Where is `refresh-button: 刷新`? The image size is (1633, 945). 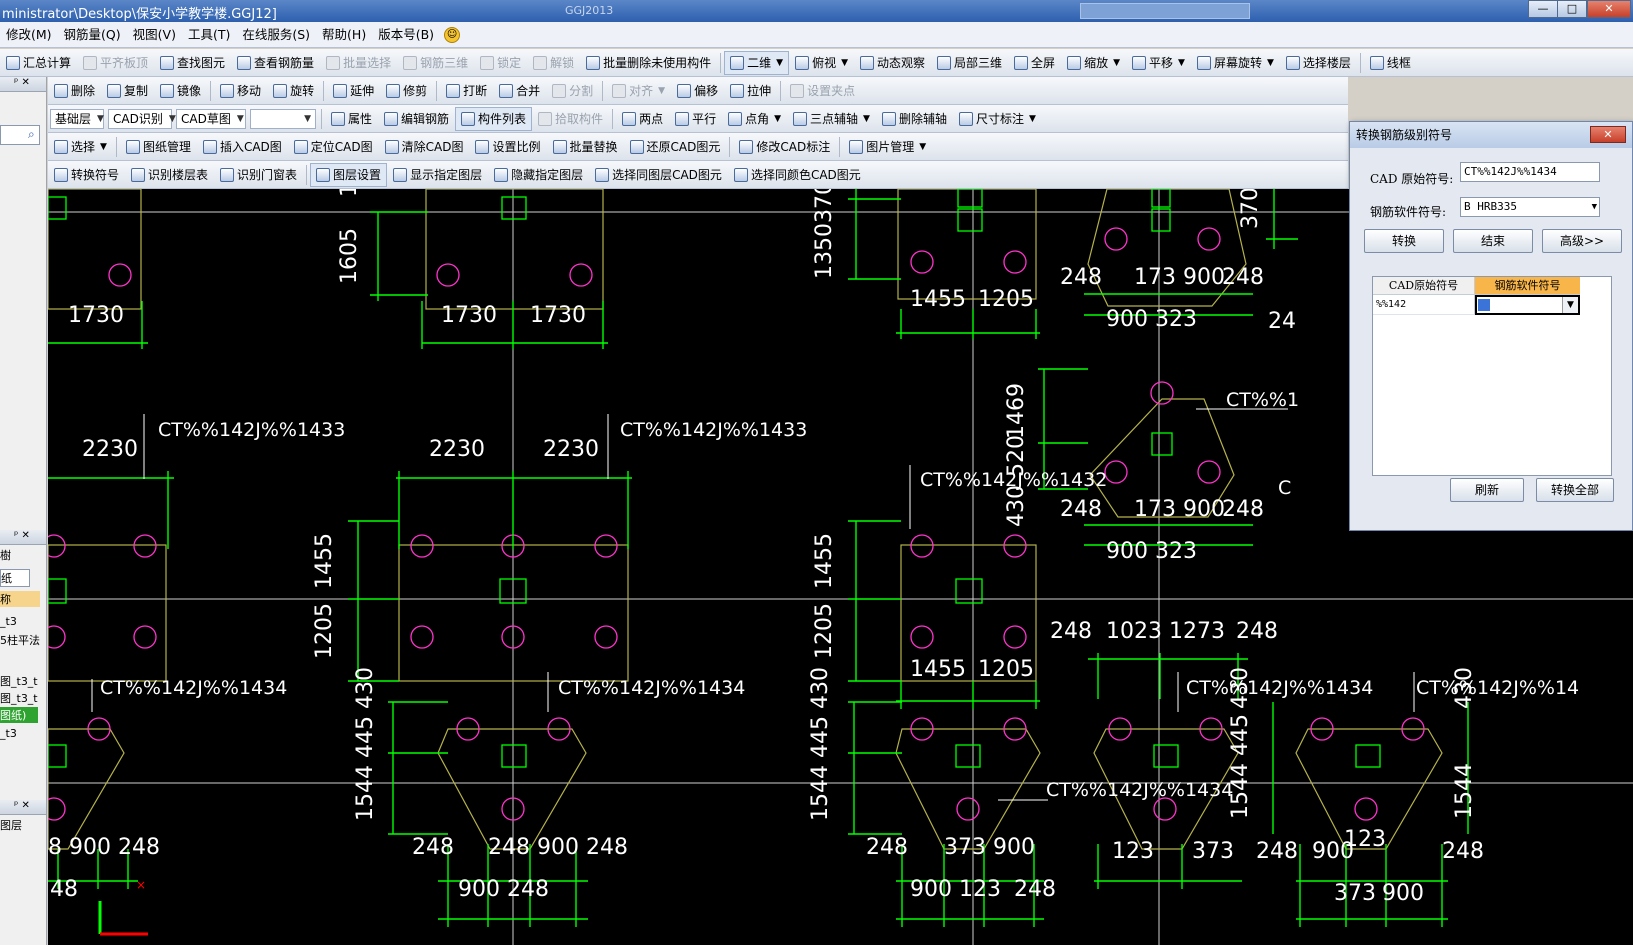 refresh-button: 刷新 is located at coordinates (1487, 490).